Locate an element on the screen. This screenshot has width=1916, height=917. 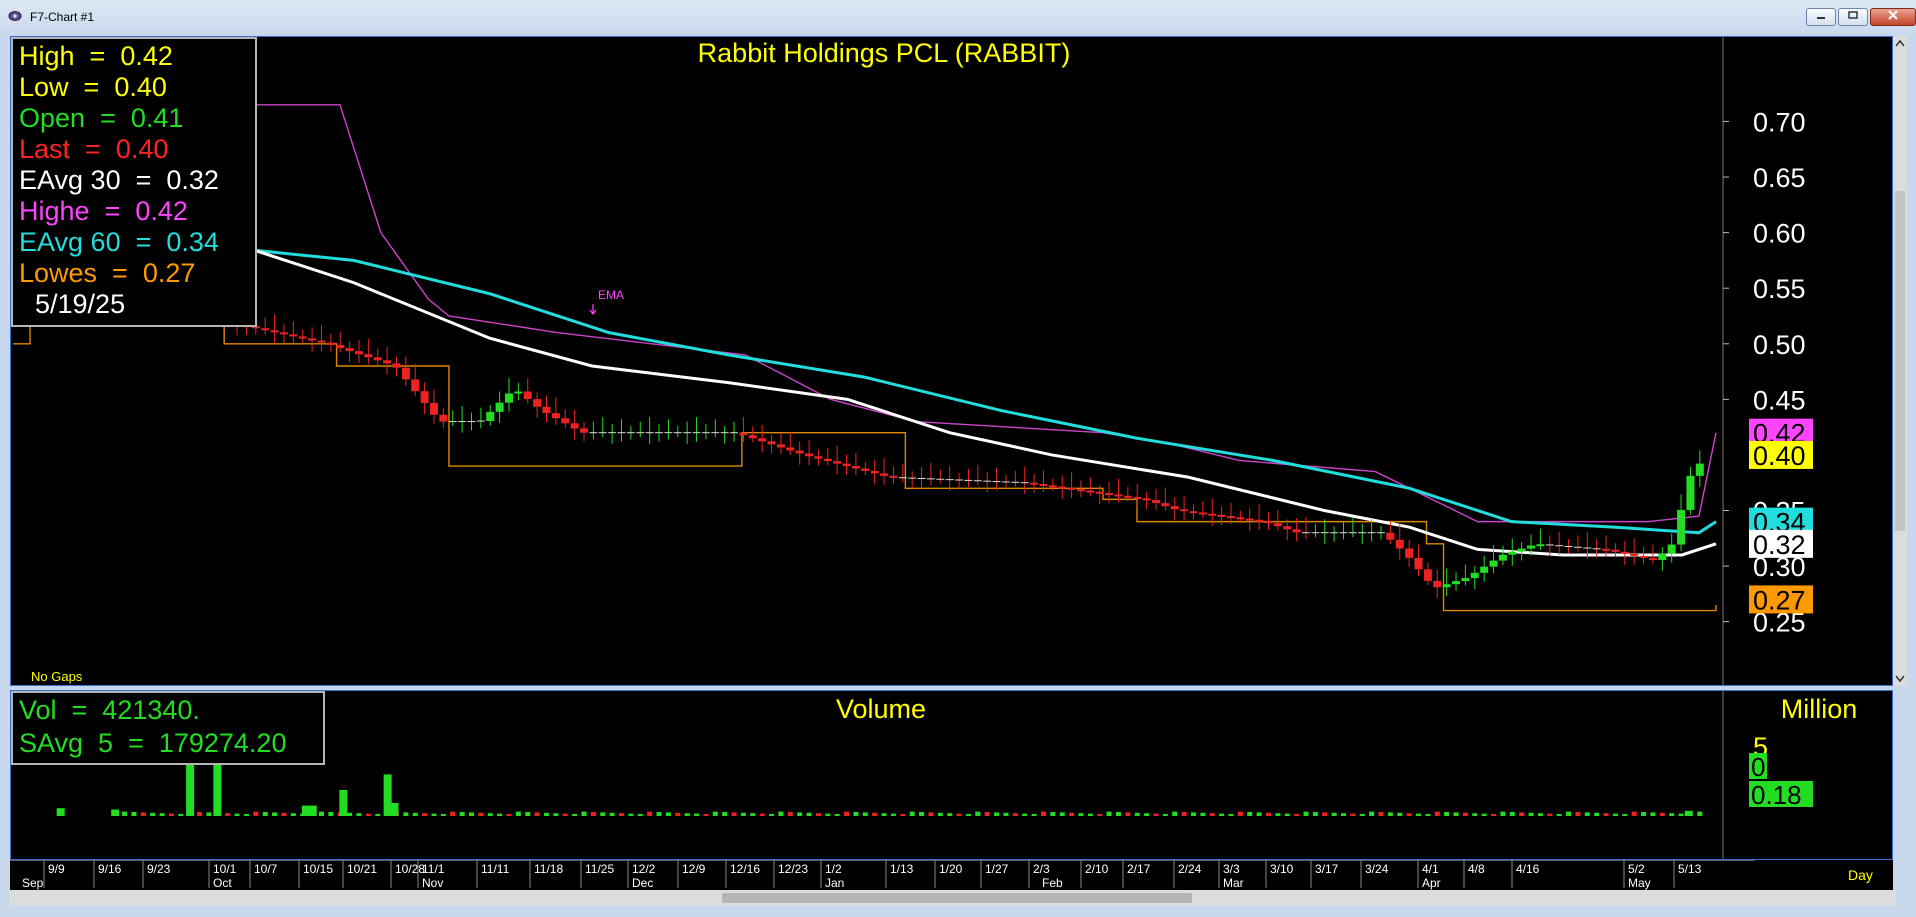
day-label: 1/27 is located at coordinates (997, 869).